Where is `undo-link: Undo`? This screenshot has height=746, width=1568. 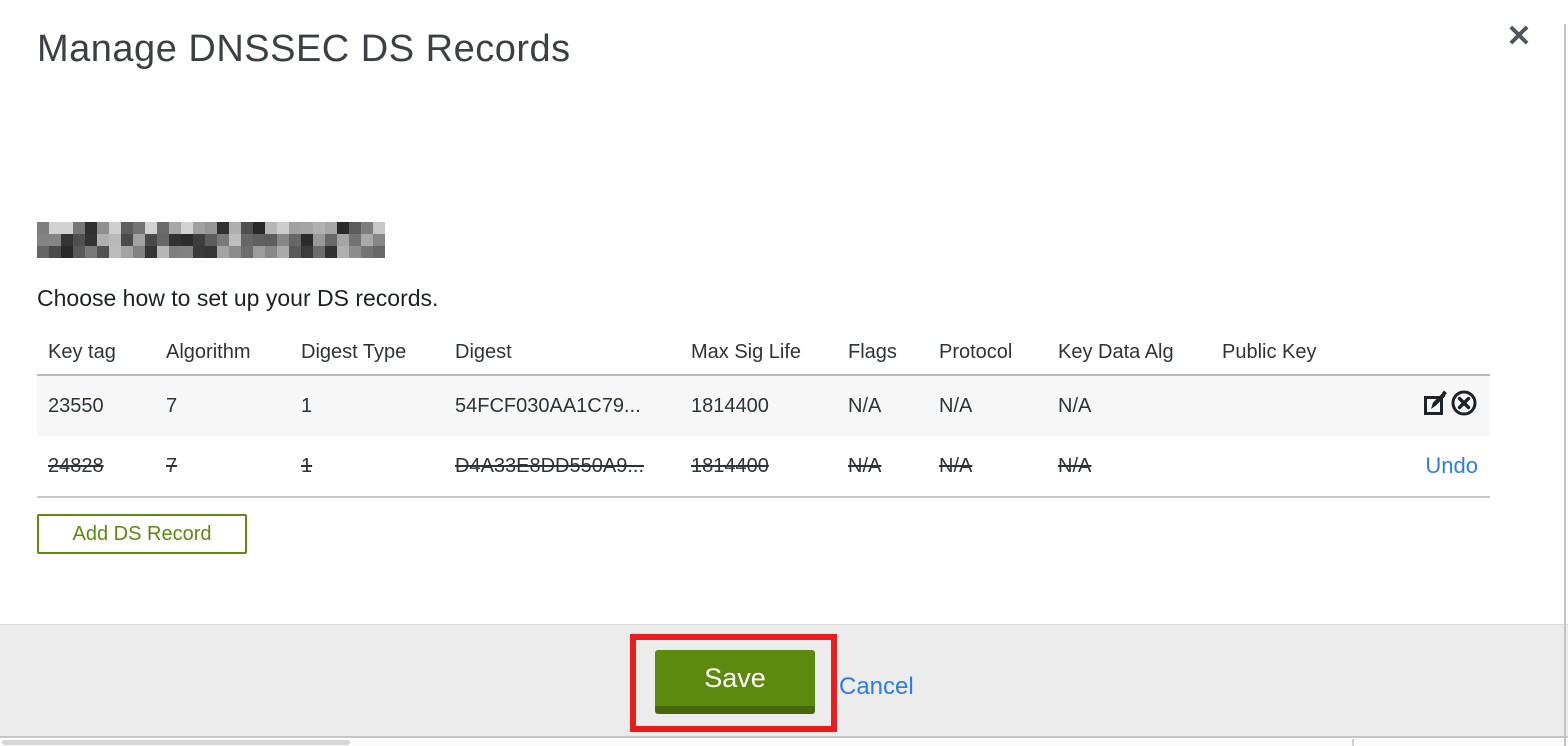
undo-link: Undo is located at coordinates (1451, 465).